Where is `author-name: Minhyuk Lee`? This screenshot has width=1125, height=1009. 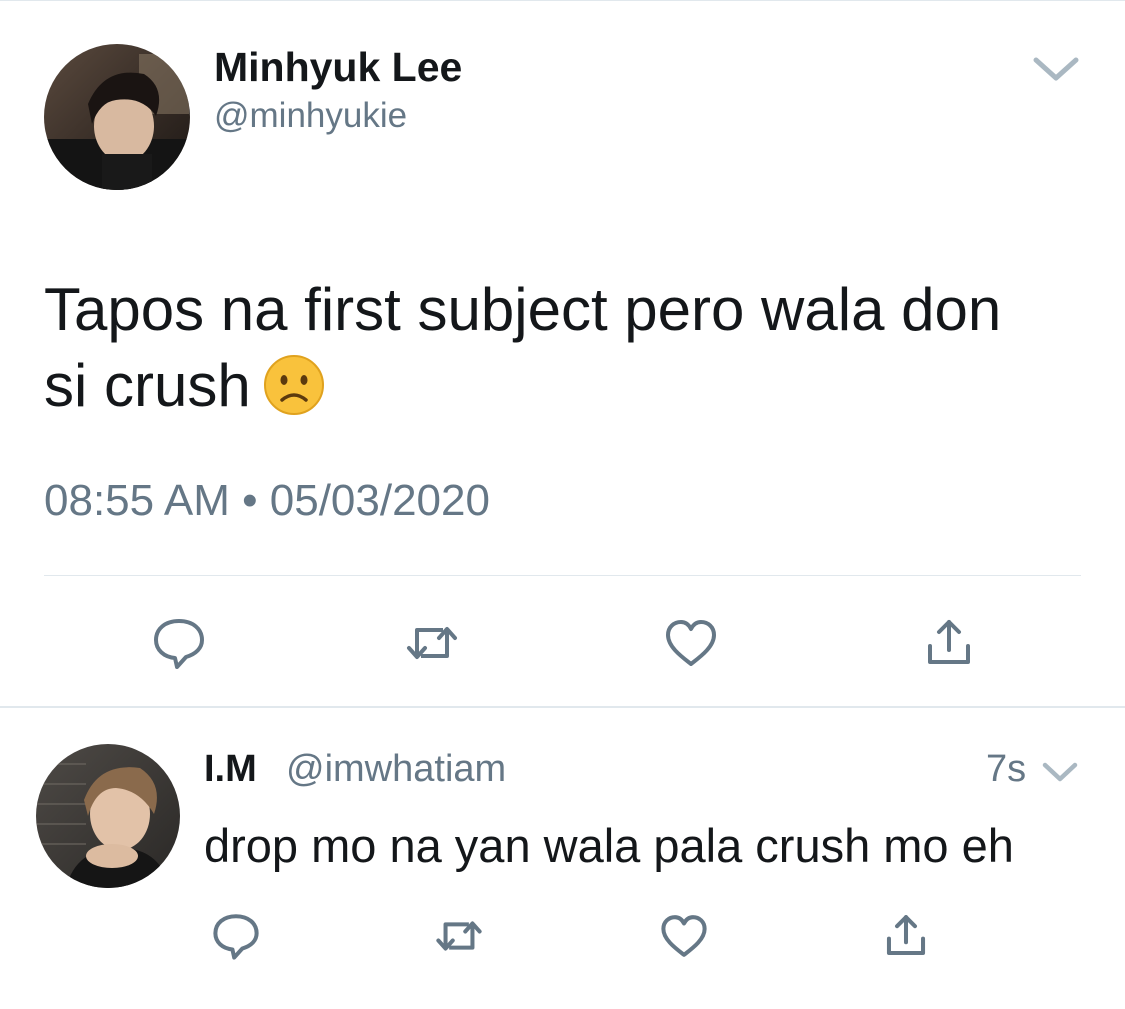 author-name: Minhyuk Lee is located at coordinates (338, 67).